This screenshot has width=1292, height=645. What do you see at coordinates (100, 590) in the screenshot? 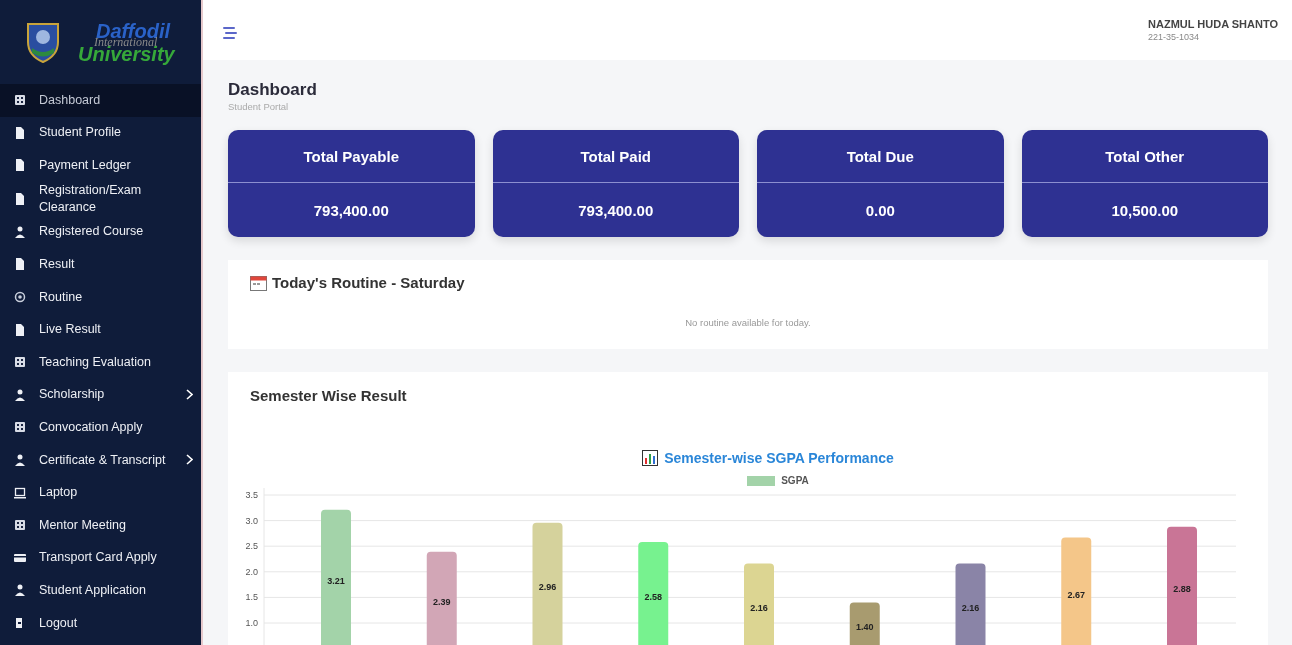
I see `sidebar-item: Student Application` at bounding box center [100, 590].